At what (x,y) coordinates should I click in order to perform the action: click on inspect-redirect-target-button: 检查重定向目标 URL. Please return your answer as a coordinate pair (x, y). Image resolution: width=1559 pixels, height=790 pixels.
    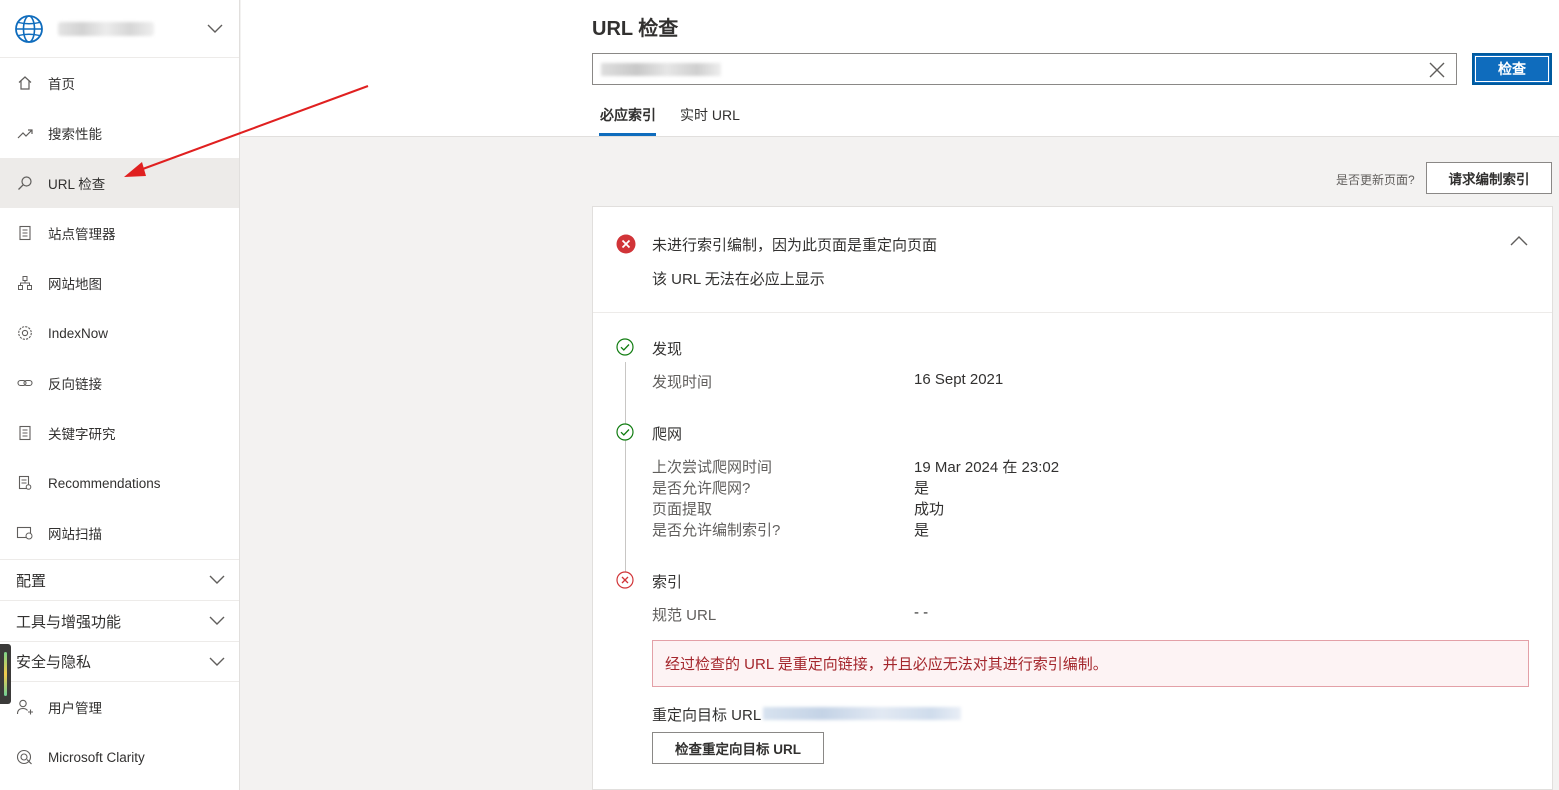
    Looking at the image, I should click on (738, 748).